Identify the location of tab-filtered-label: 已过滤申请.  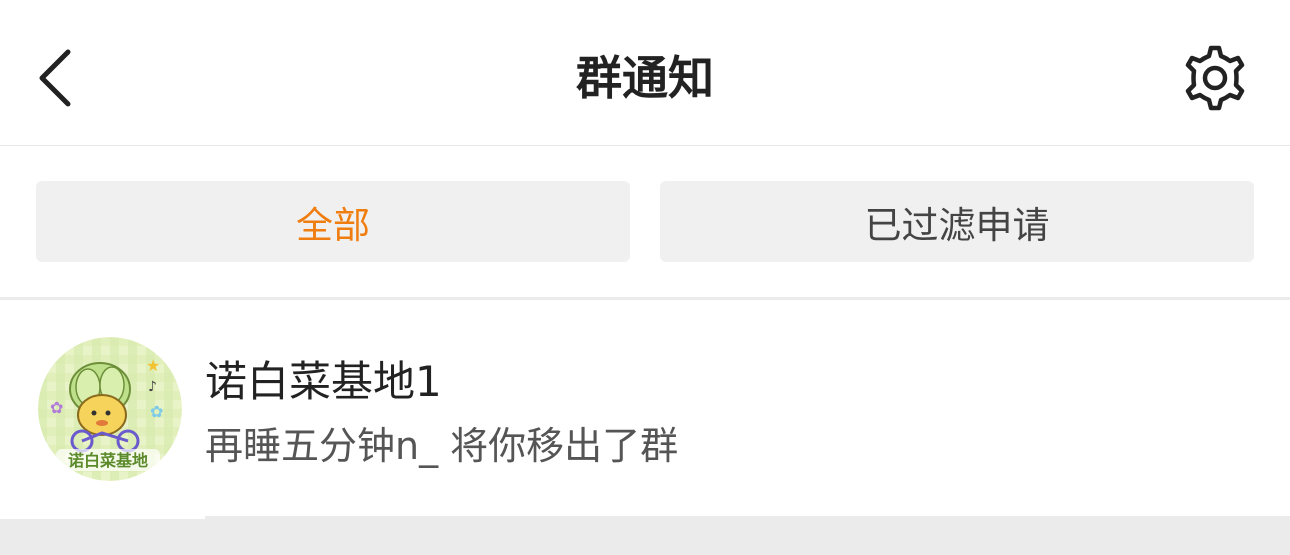
(957, 225).